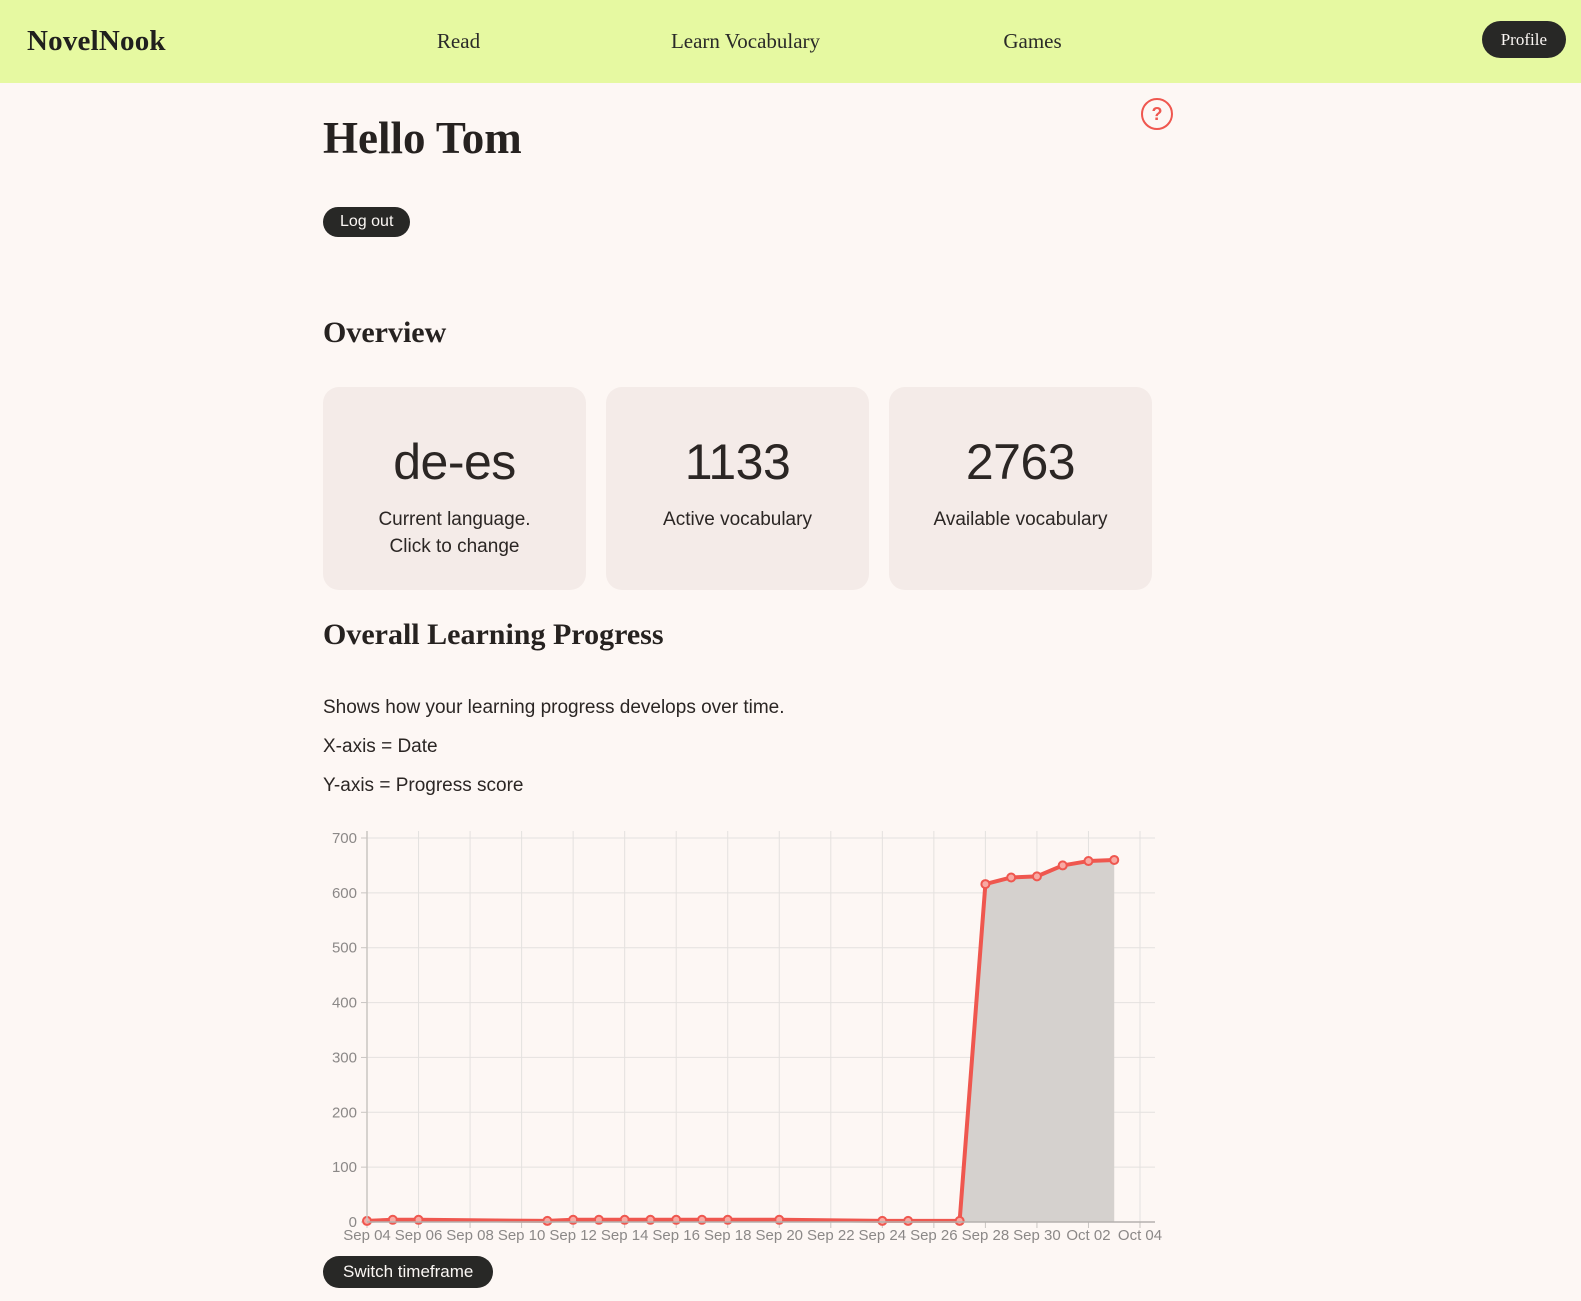 This screenshot has height=1301, width=1581. Describe the element at coordinates (470, 1235) in the screenshot. I see `svg-text: Sep 08` at that location.